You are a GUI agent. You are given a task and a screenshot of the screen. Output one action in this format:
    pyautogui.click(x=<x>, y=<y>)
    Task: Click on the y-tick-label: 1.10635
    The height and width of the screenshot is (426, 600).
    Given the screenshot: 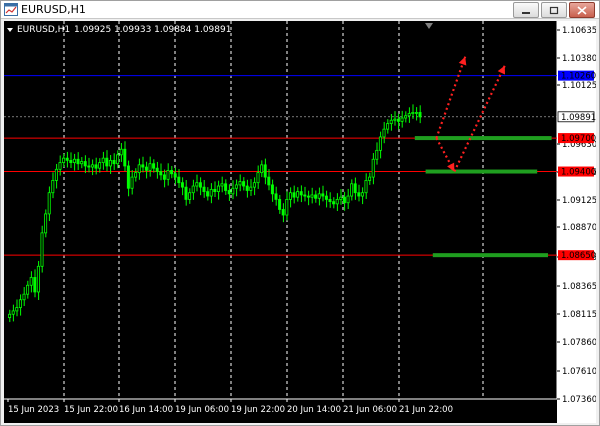 What is the action you would take?
    pyautogui.click(x=579, y=31)
    